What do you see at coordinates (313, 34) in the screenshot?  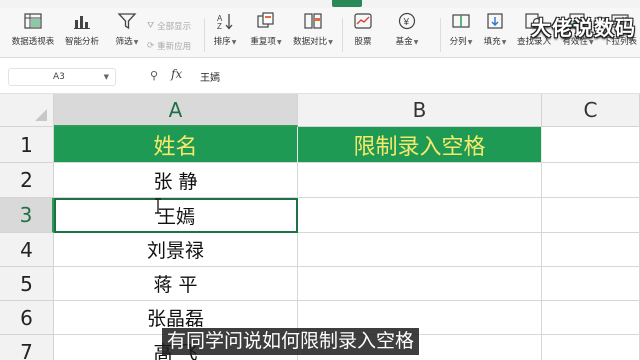 I see `data-compare-button: 数据对比▼` at bounding box center [313, 34].